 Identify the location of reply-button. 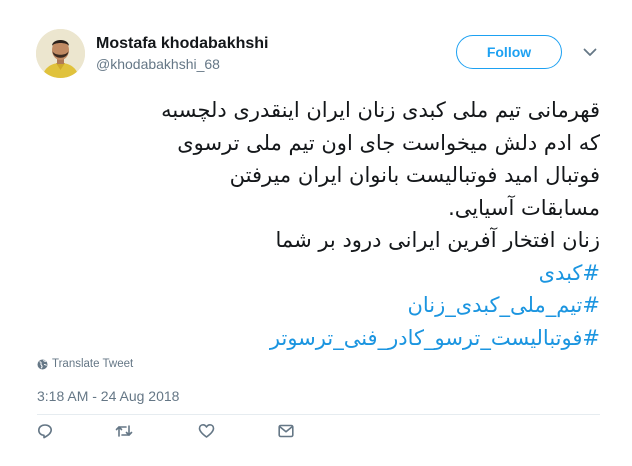
(45, 431).